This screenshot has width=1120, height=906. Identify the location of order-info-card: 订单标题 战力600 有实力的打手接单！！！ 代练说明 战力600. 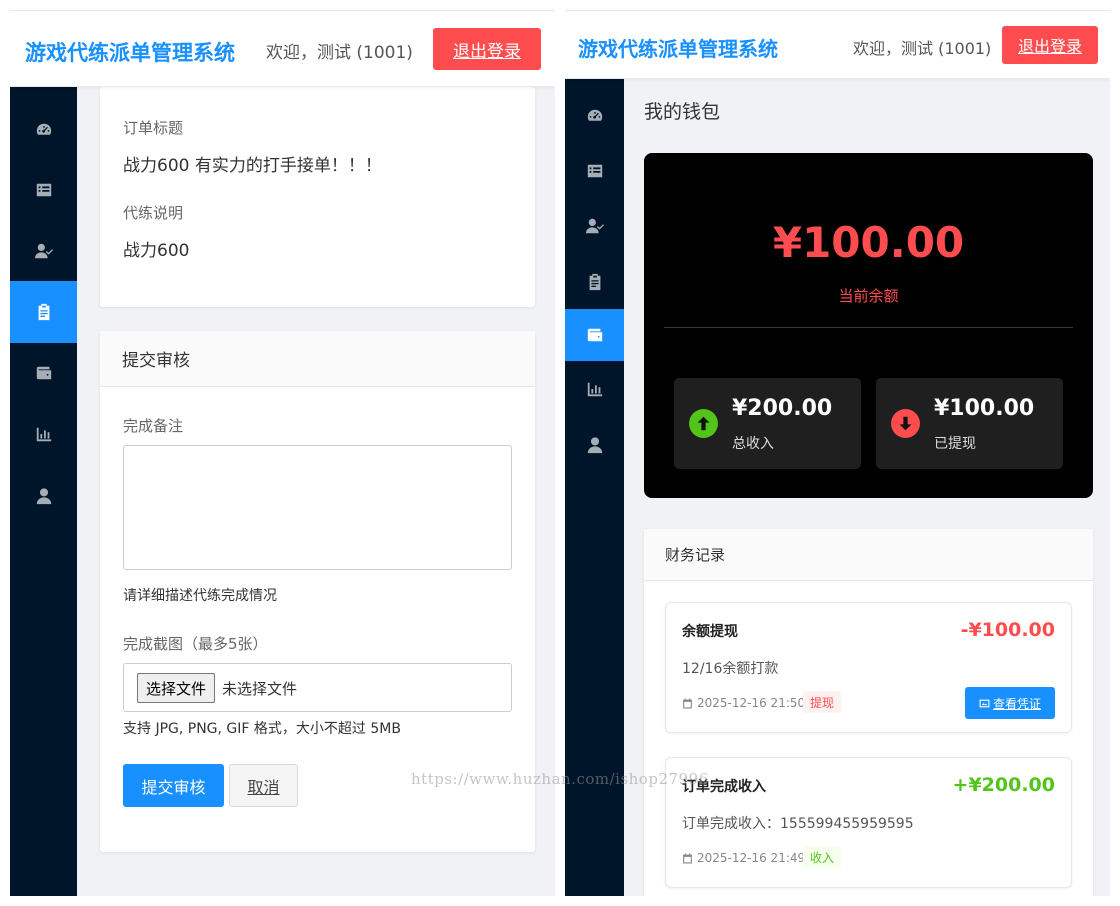
(317, 197).